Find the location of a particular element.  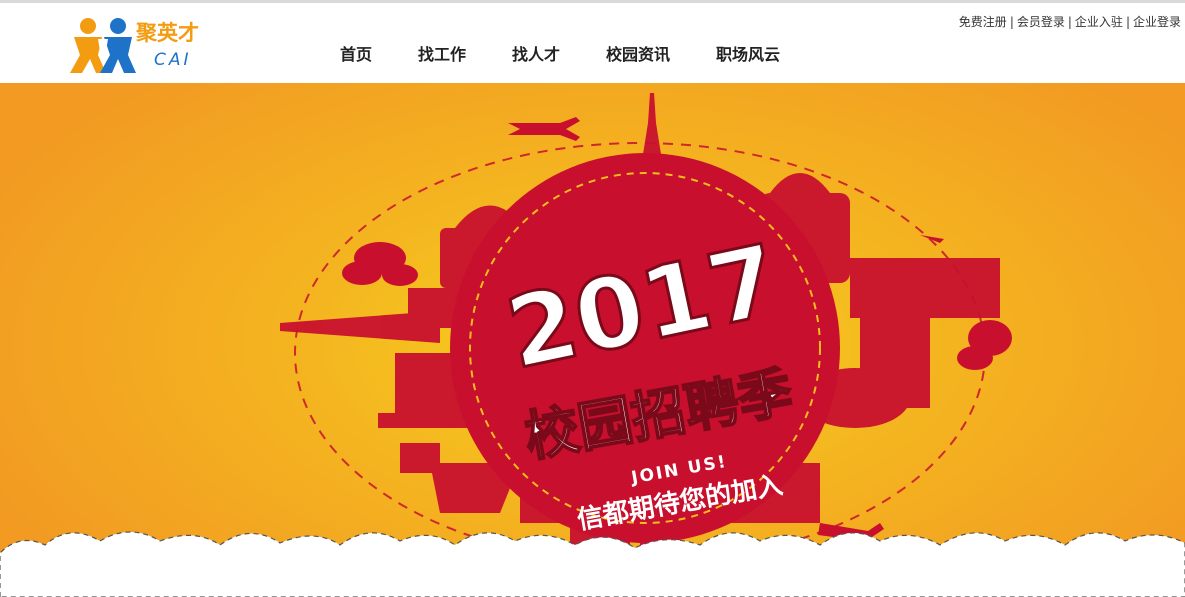

company-join-link: 企业入驻 is located at coordinates (1099, 22).